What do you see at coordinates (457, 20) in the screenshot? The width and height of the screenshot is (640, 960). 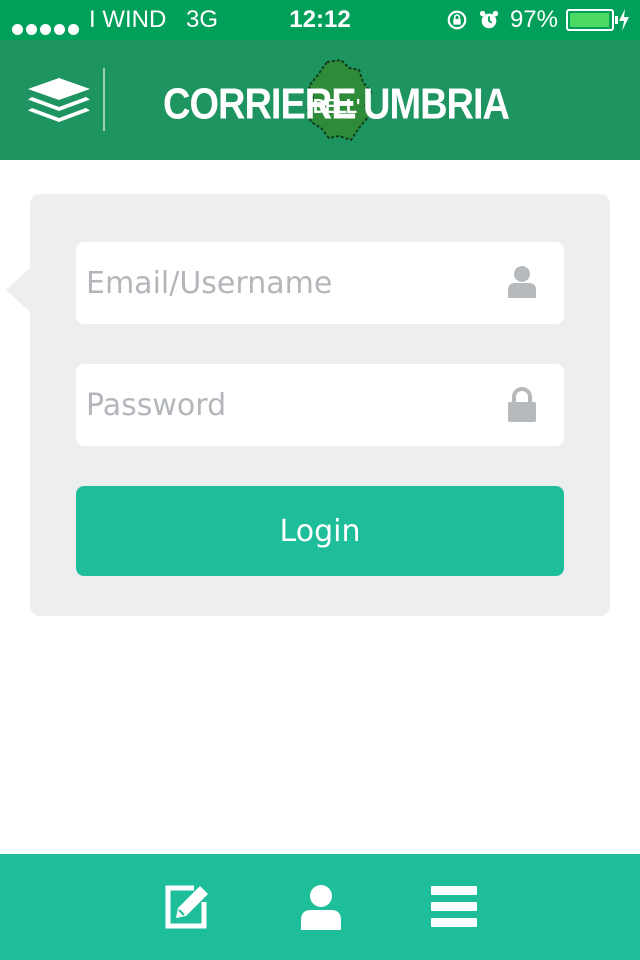 I see `rotation-lock-icon` at bounding box center [457, 20].